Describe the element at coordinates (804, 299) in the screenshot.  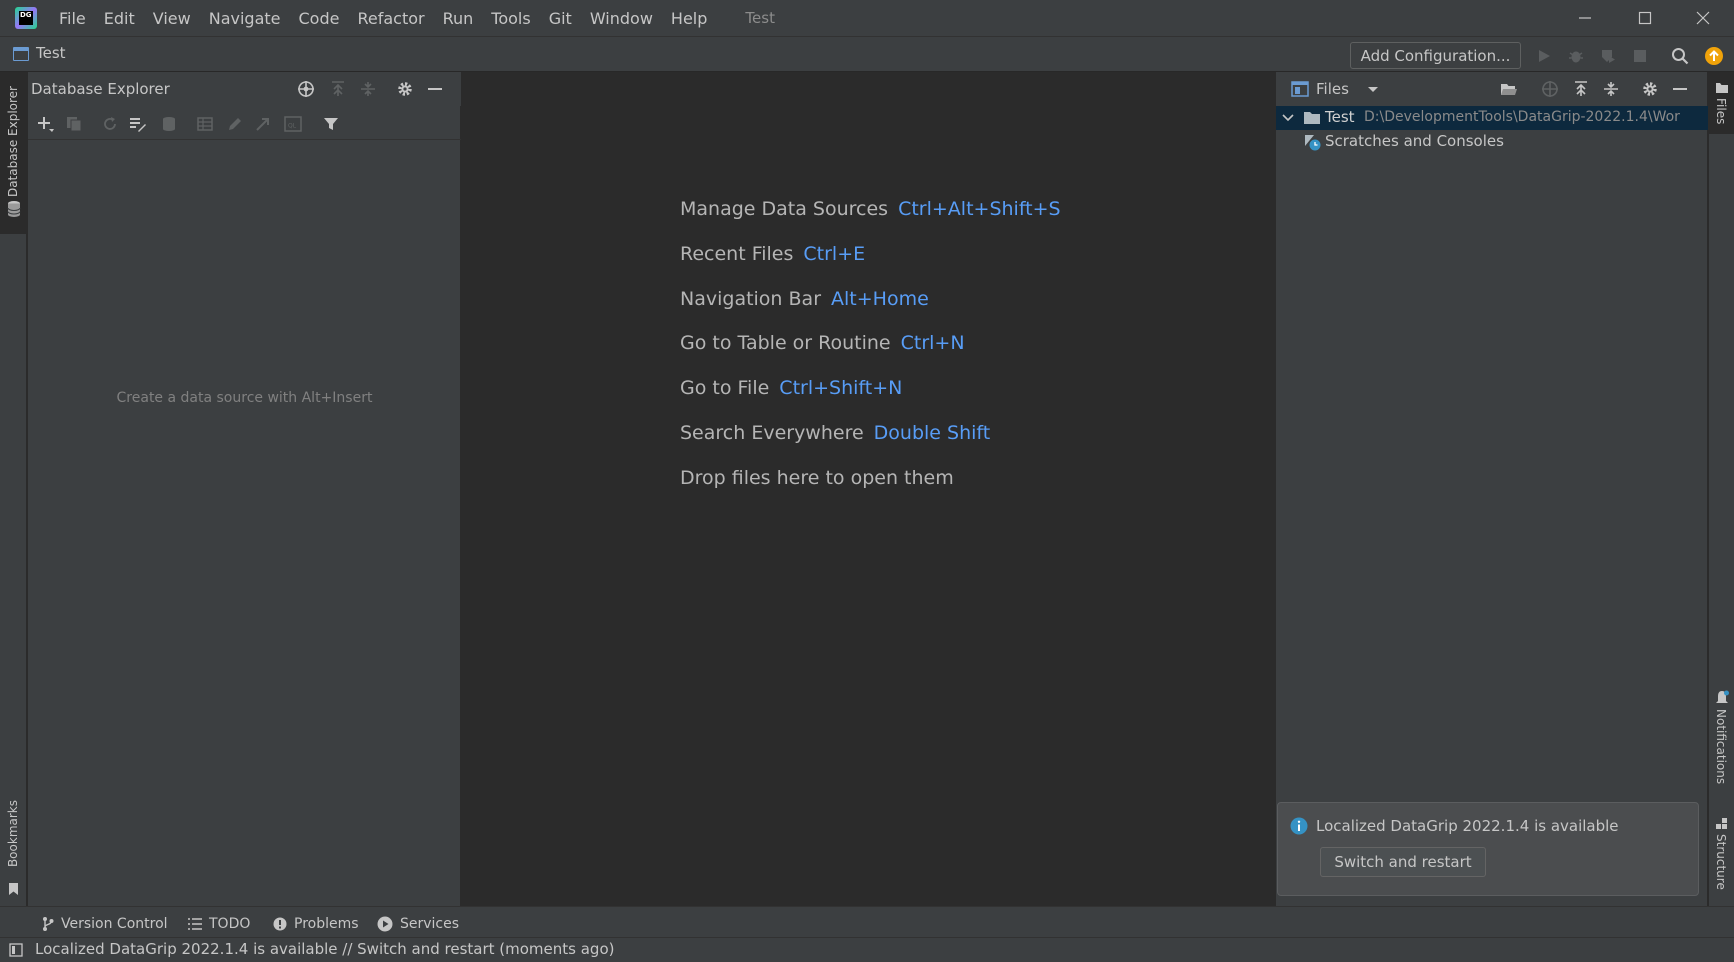
I see `hint-navigation-bar: Navigation Bar Alt+Home` at that location.